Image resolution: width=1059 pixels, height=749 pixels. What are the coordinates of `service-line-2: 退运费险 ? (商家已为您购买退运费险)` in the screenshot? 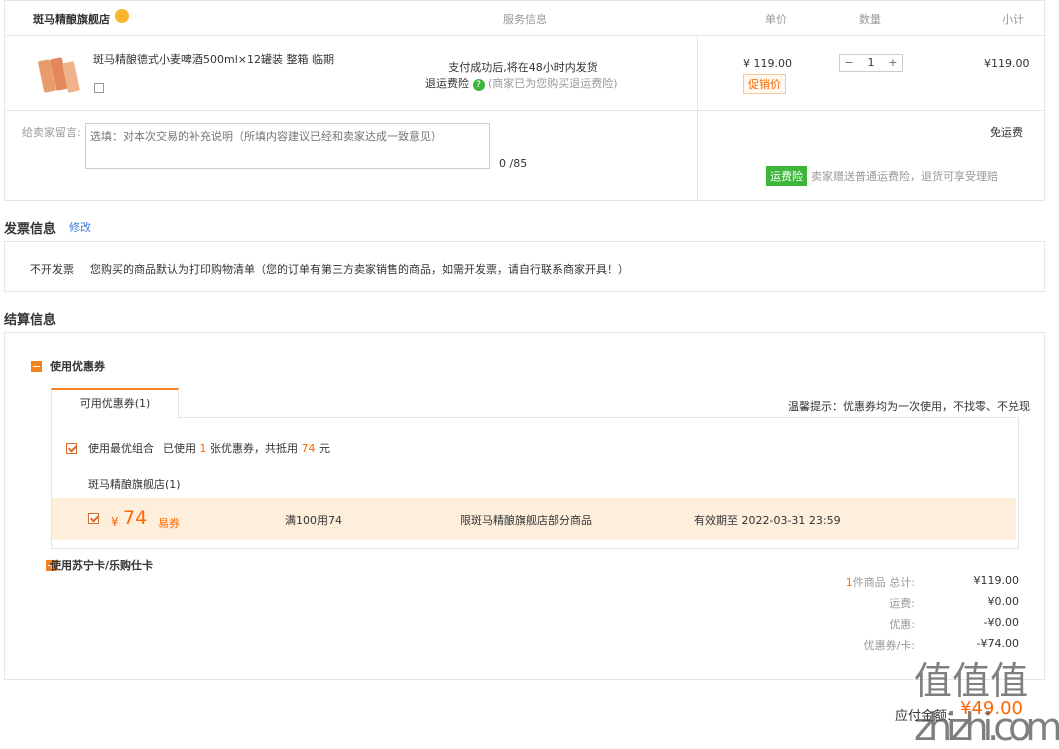 It's located at (521, 83).